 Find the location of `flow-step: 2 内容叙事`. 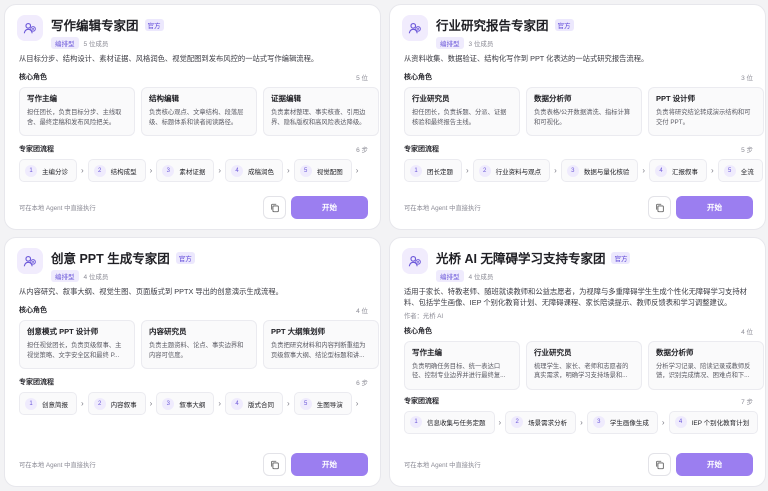

flow-step: 2 内容叙事 is located at coordinates (116, 404).